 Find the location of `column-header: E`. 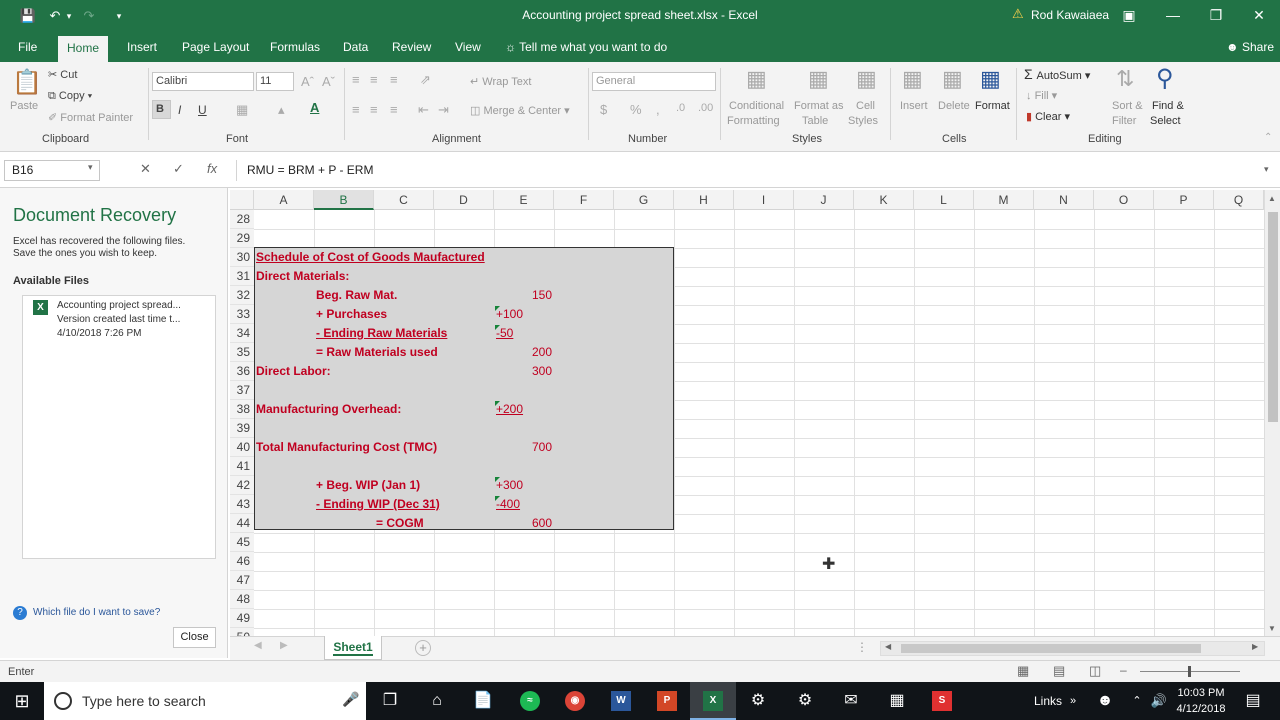

column-header: E is located at coordinates (524, 200).